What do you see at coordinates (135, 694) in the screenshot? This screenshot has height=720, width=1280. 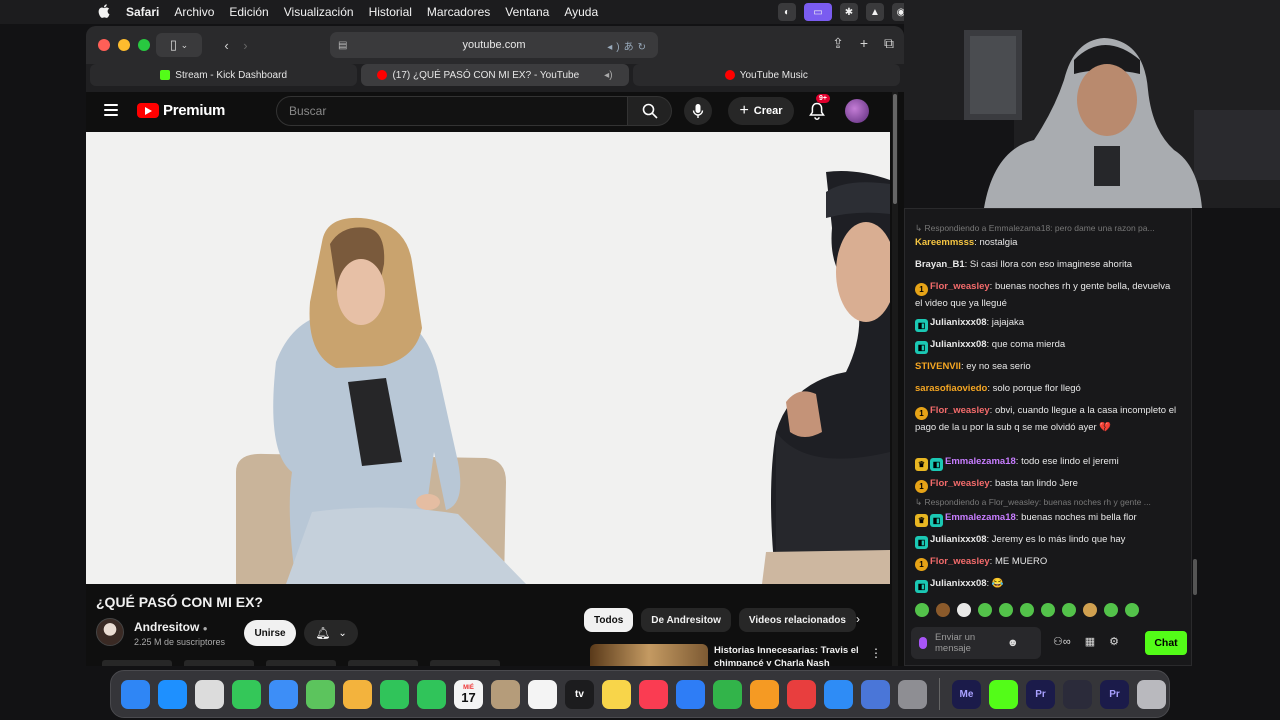 I see `dock-finder-icon` at bounding box center [135, 694].